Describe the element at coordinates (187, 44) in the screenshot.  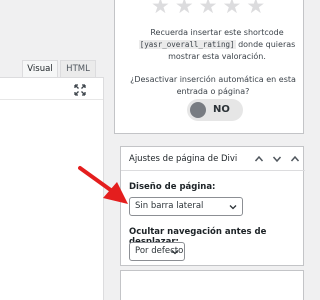
I see `shortcode-code: [yasr_overall_rating]` at that location.